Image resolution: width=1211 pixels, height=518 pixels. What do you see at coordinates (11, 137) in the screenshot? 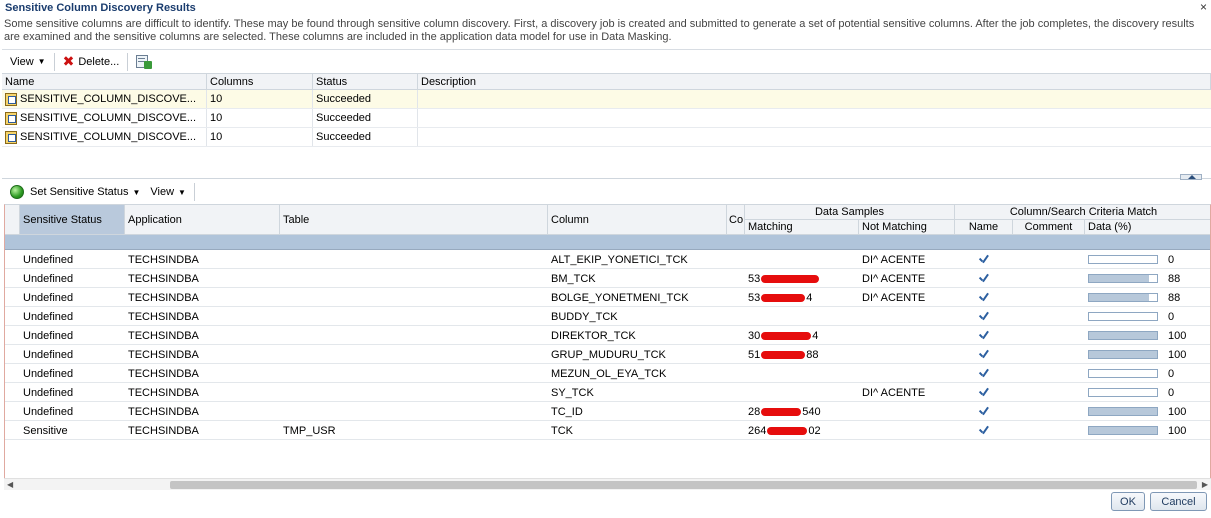
I see `job-icon` at bounding box center [11, 137].